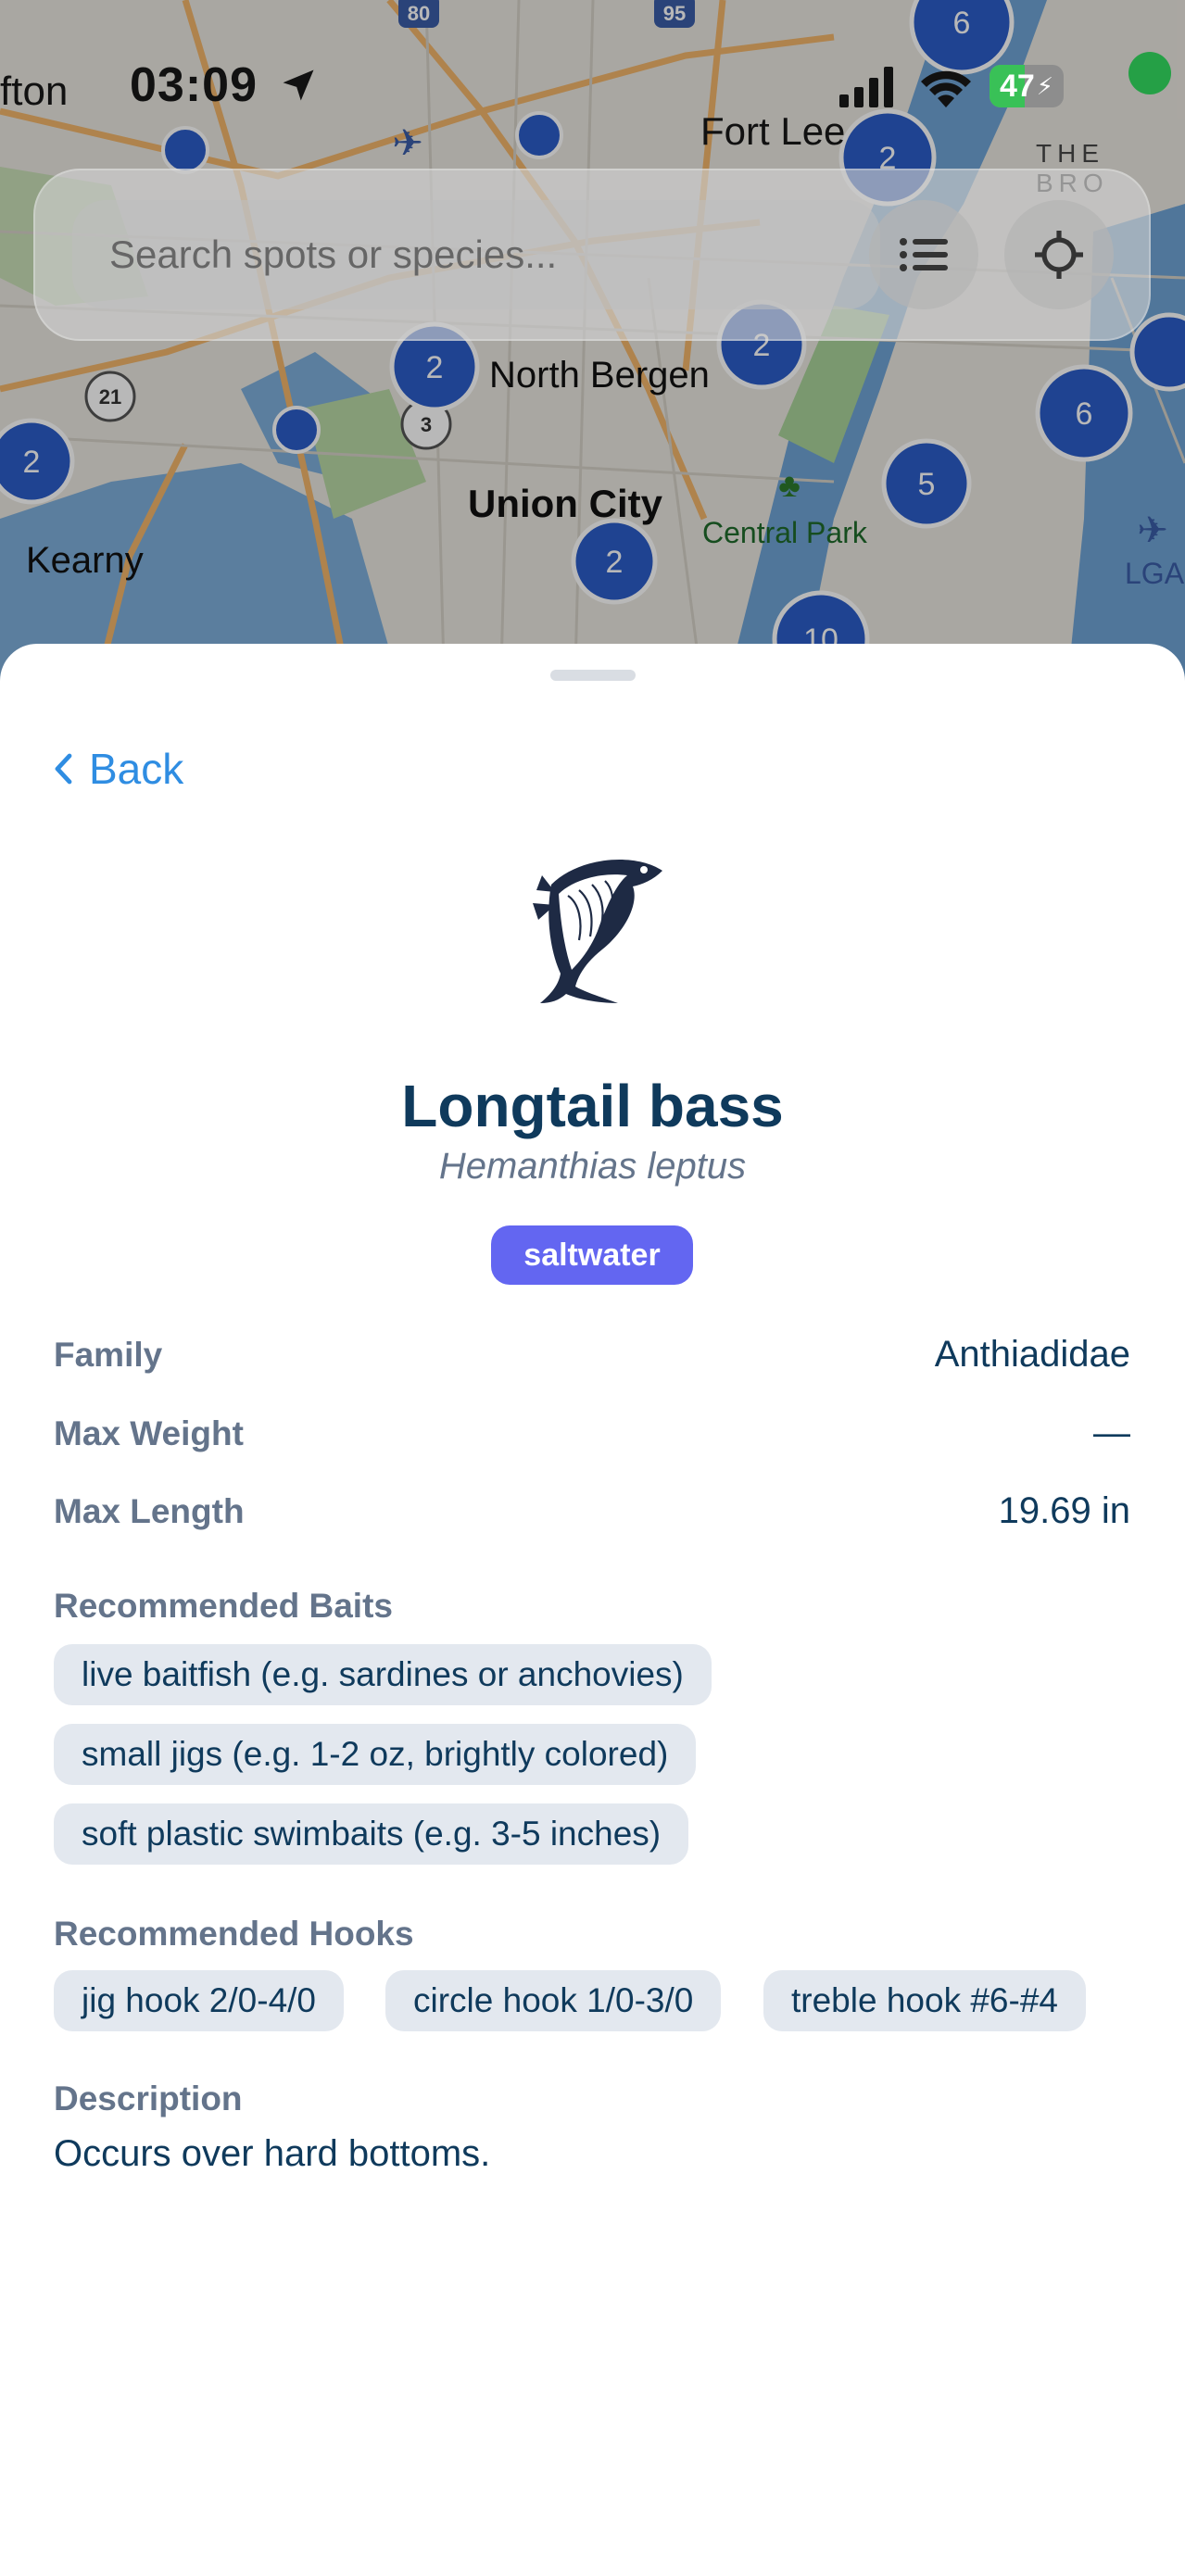 This screenshot has width=1185, height=2576. I want to click on field-label: Family, so click(109, 1354).